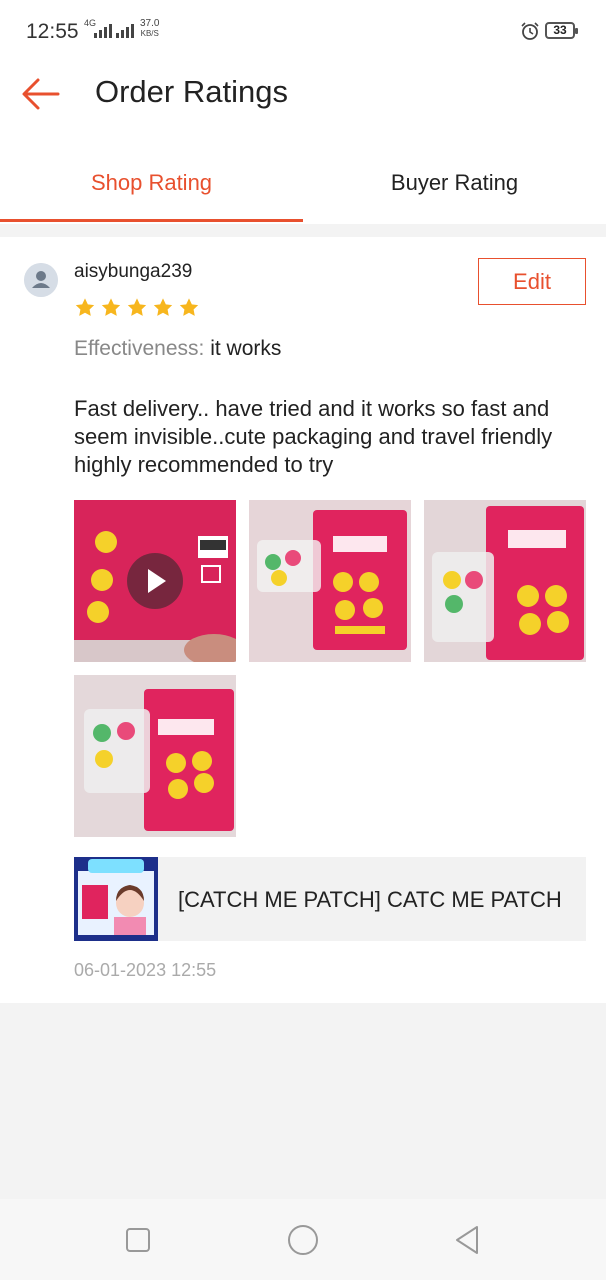 This screenshot has width=606, height=1280. I want to click on review-date: 06-01-2023 12:55, so click(145, 970).